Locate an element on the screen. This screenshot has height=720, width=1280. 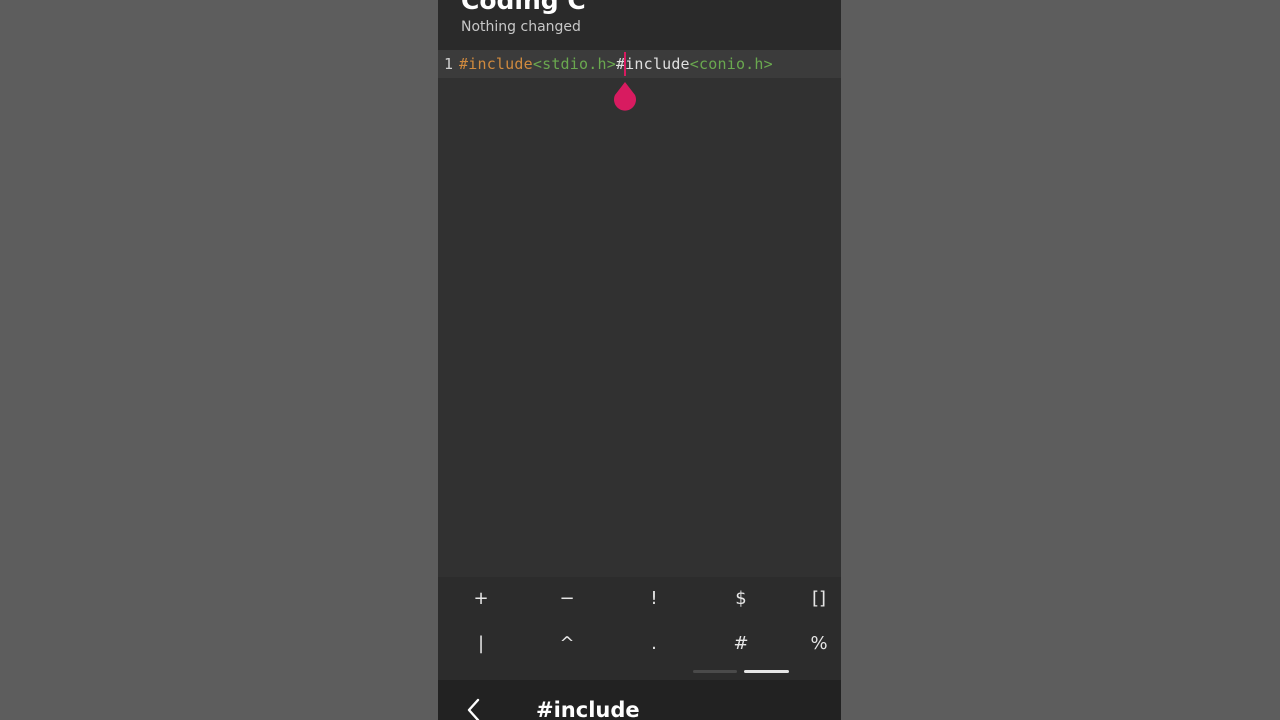
symbol-key-hash: # is located at coordinates (741, 644).